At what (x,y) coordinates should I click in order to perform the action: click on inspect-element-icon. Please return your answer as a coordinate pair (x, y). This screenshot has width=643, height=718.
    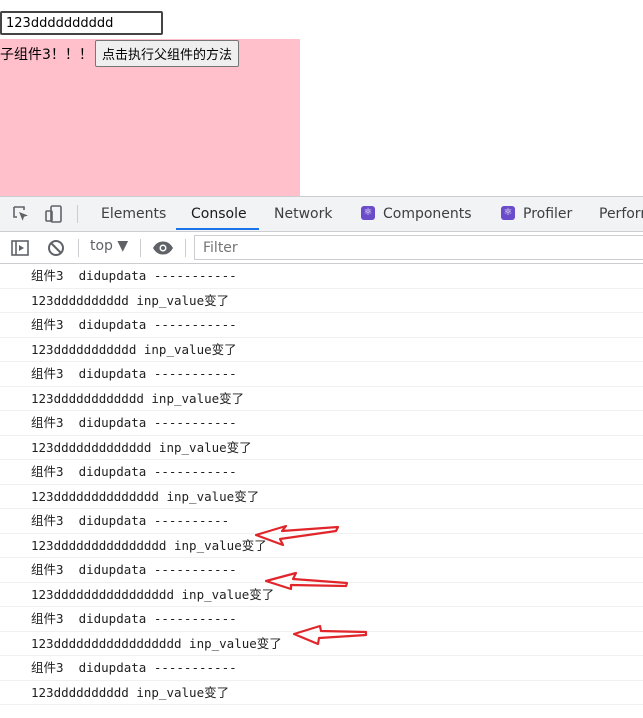
    Looking at the image, I should click on (21, 214).